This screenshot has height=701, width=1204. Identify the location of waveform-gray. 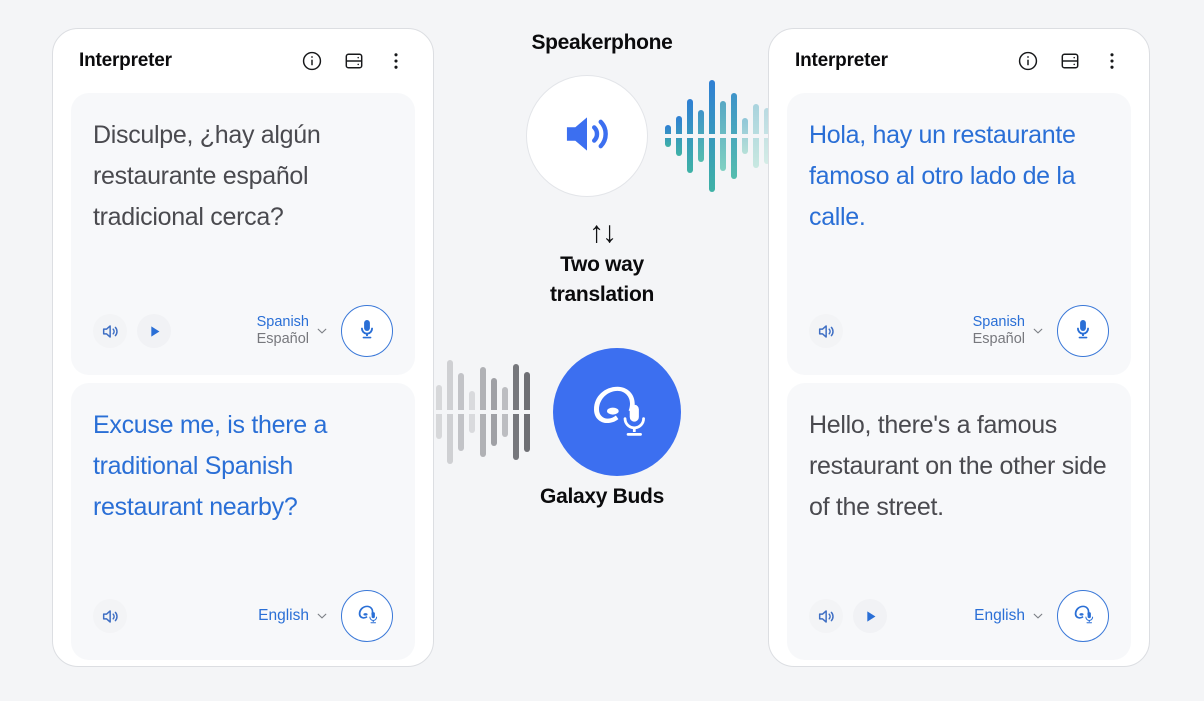
(483, 412).